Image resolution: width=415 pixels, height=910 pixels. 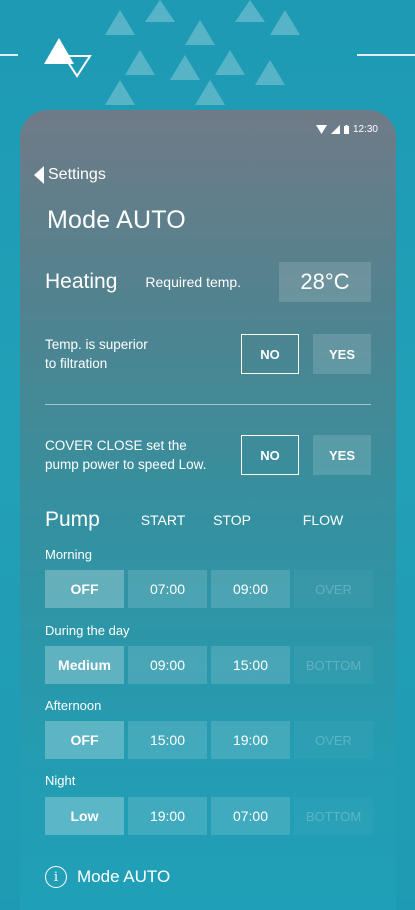 What do you see at coordinates (73, 705) in the screenshot?
I see `period-label: Afternoon` at bounding box center [73, 705].